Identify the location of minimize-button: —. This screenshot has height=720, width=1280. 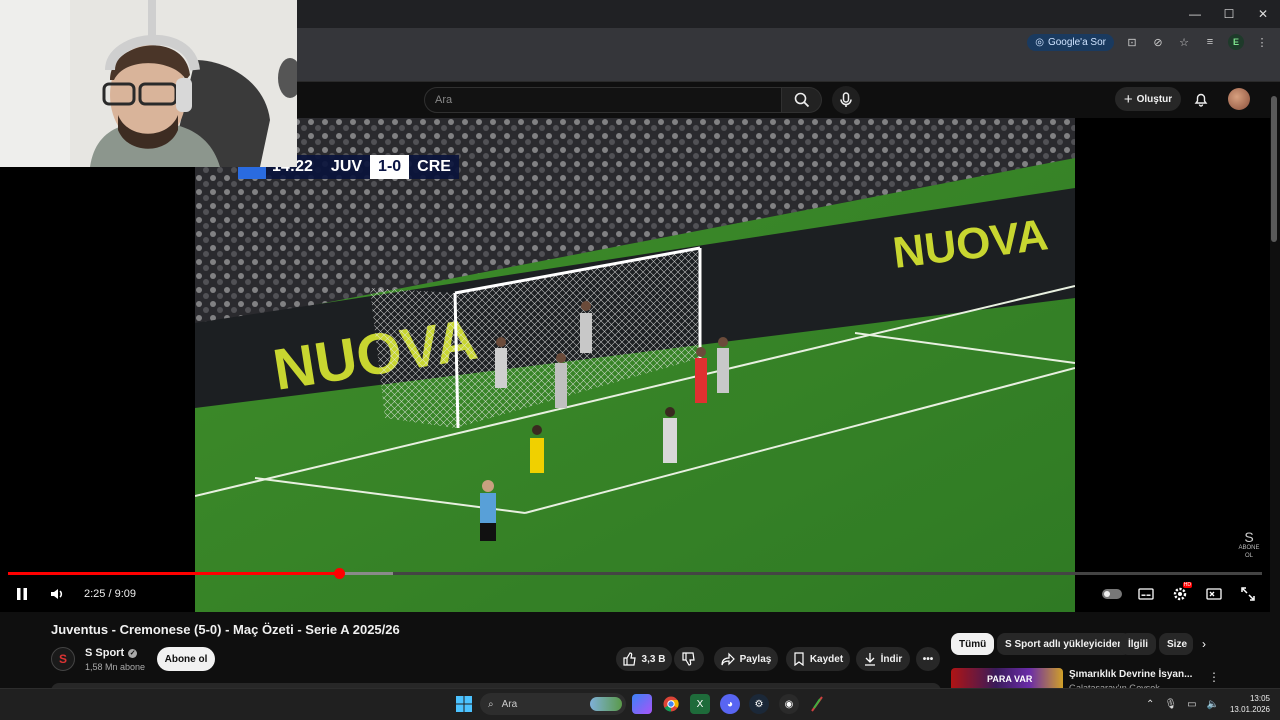
(1195, 14).